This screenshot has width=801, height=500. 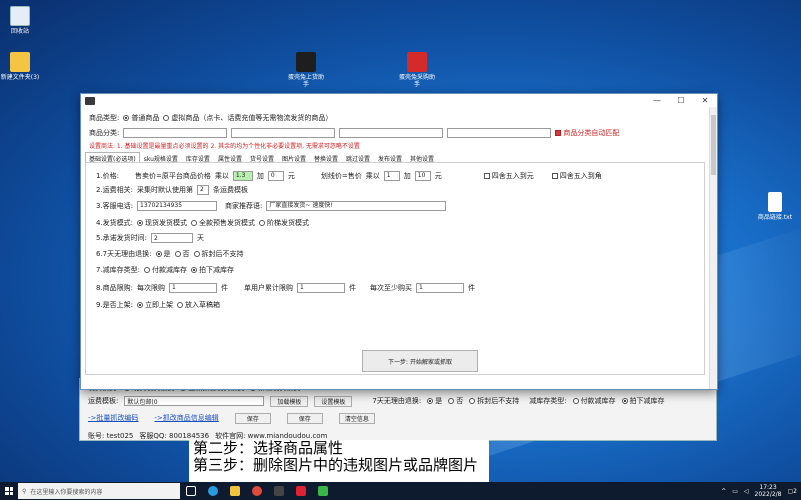 I want to click on ship-mode-row: 4.发货模式: 现货发货模式 全款预售发货模式 阶梯发货模式, so click(x=203, y=223).